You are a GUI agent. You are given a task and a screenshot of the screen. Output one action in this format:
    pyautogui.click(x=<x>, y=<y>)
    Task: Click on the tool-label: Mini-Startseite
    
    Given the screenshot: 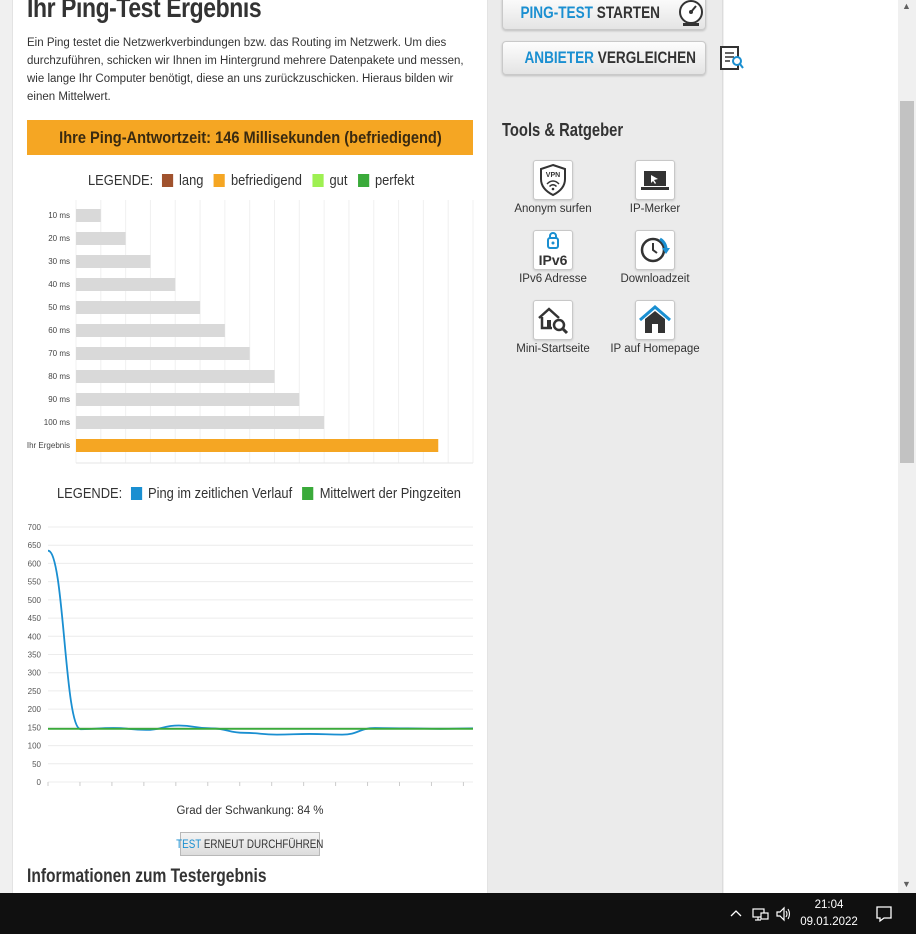 What is the action you would take?
    pyautogui.click(x=553, y=349)
    